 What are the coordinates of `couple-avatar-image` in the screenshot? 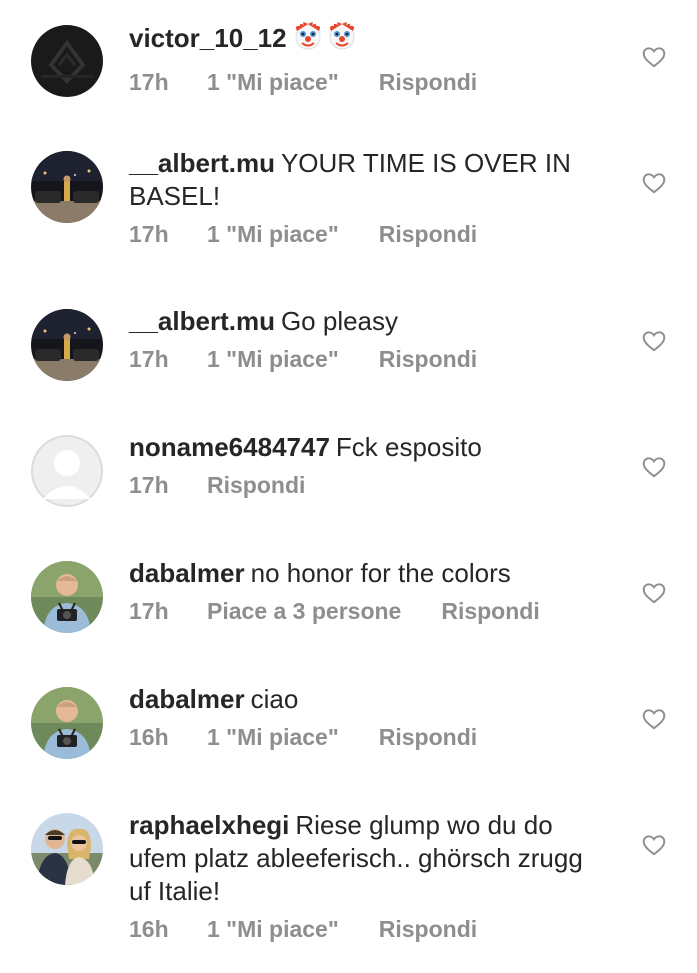 It's located at (67, 849).